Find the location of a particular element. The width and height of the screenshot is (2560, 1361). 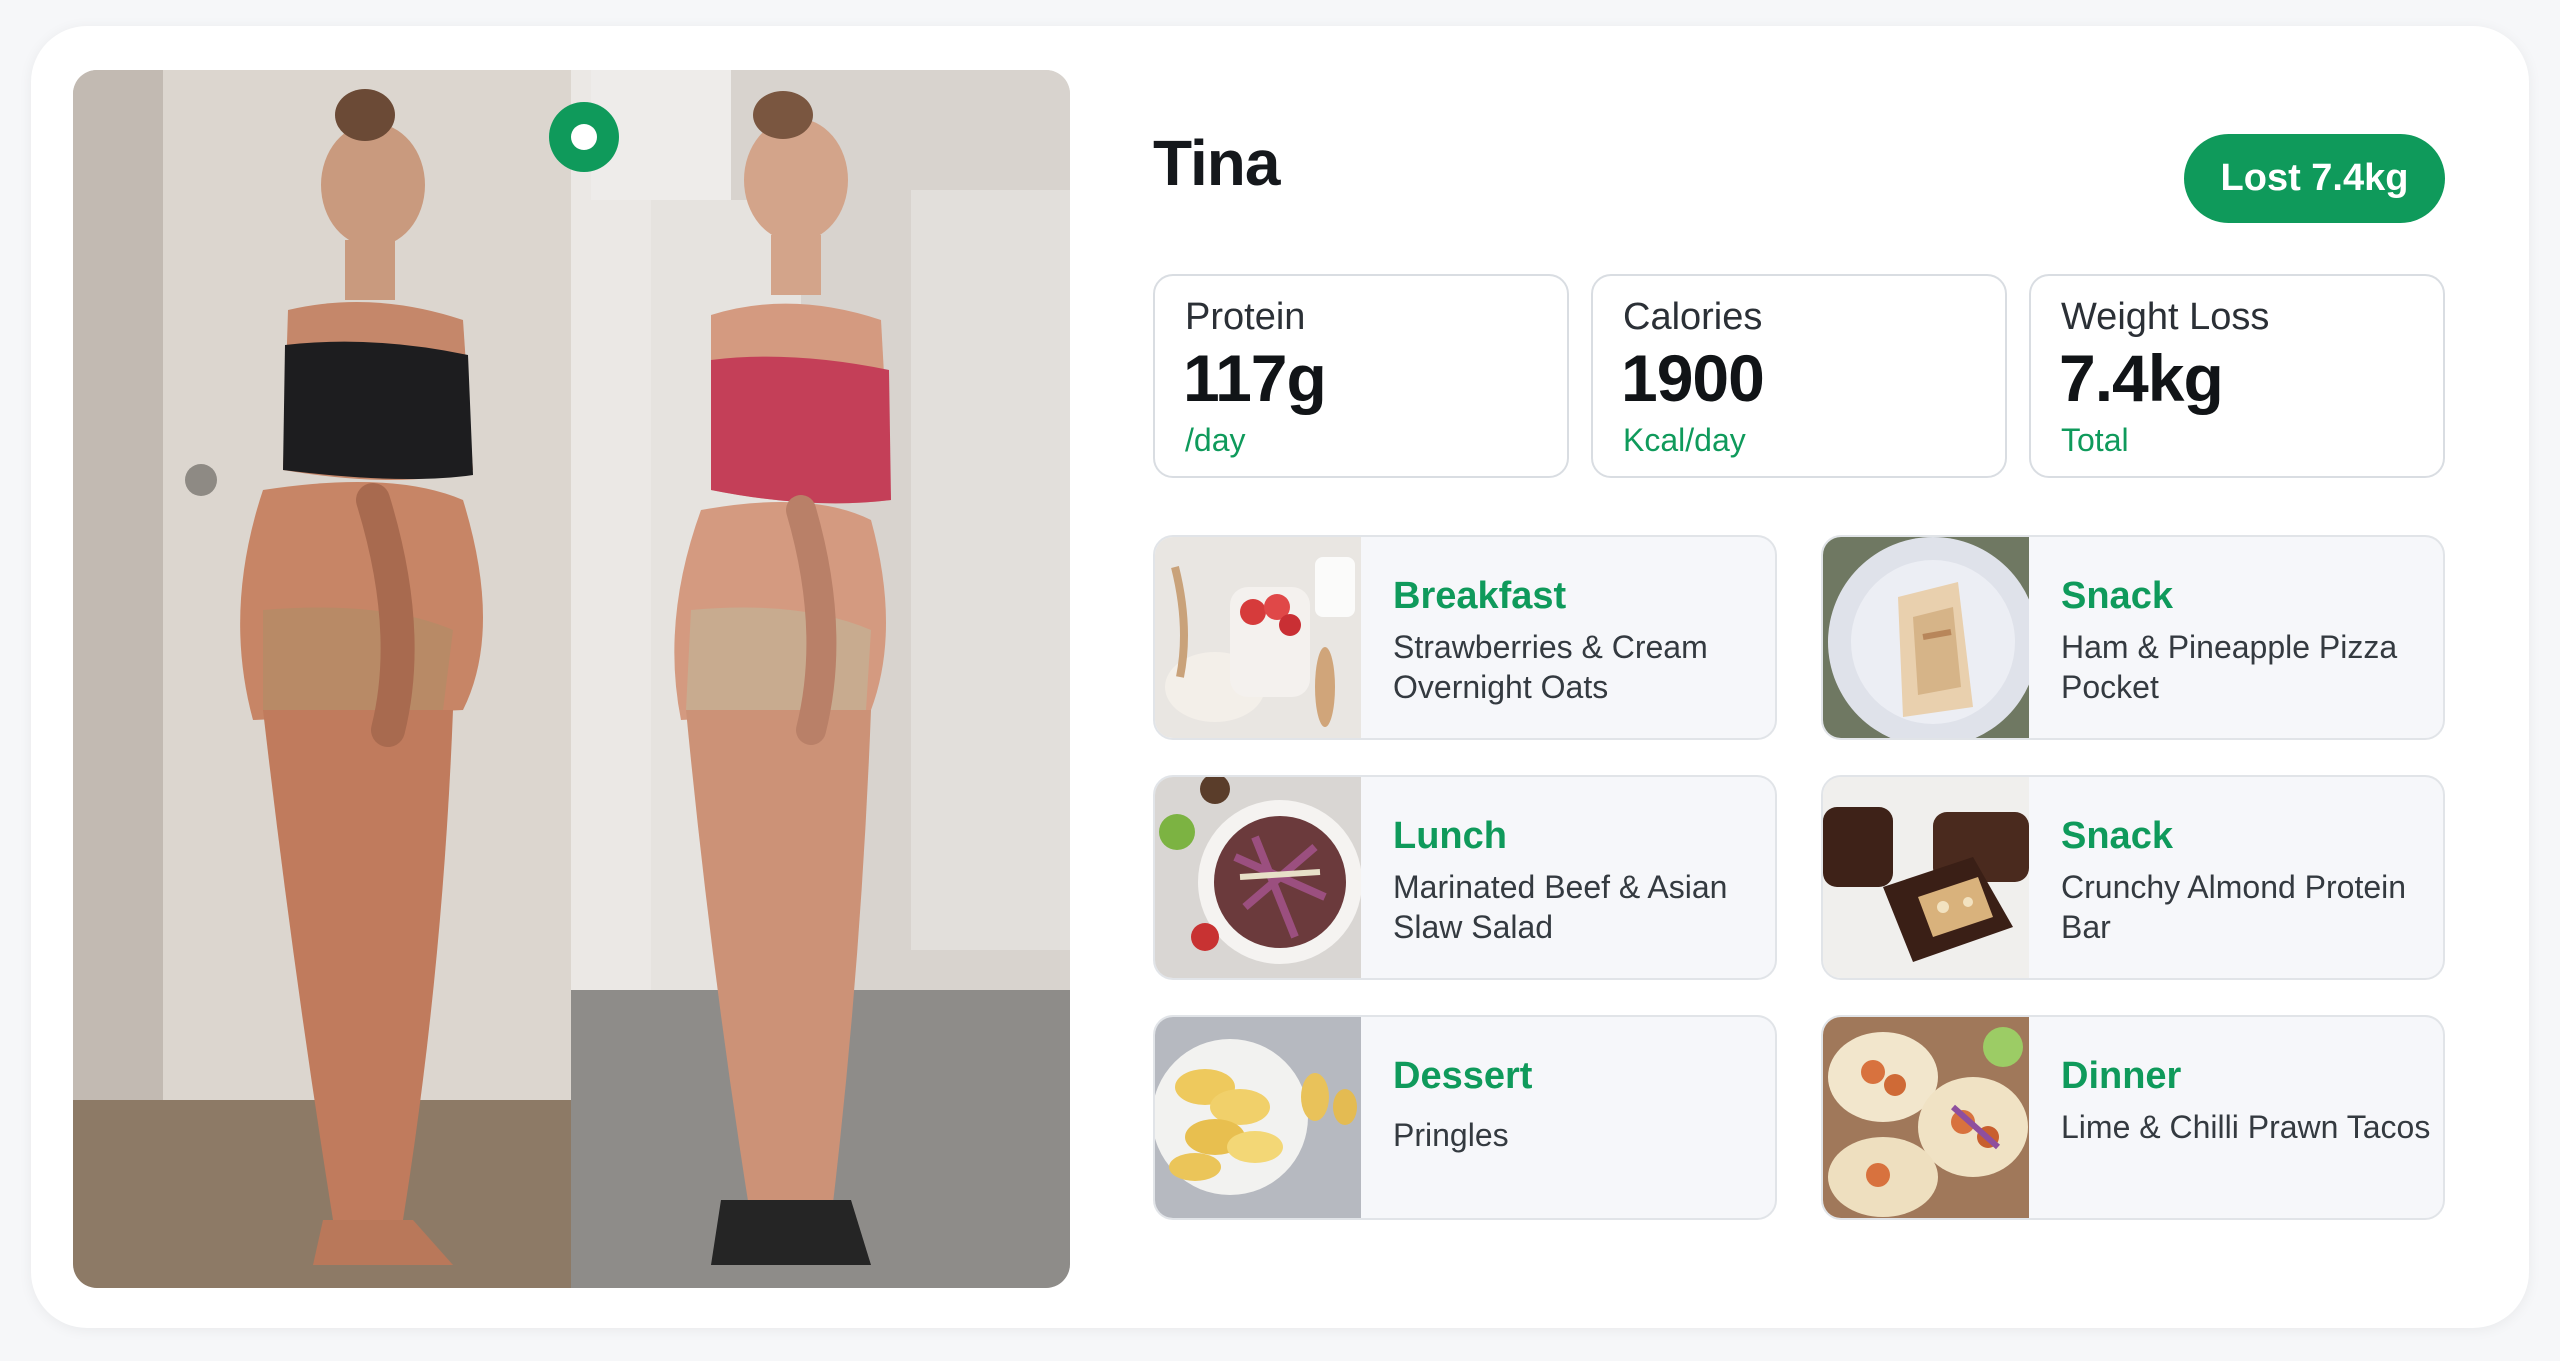

meal-name: Crunchy Almond Protein Bar is located at coordinates (2234, 907).